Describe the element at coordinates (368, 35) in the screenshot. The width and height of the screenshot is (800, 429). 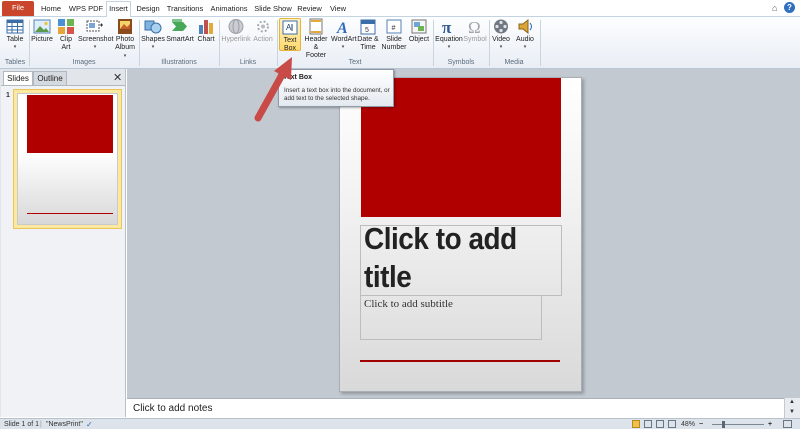
I see `date-time-button: 5 Date & Time` at that location.